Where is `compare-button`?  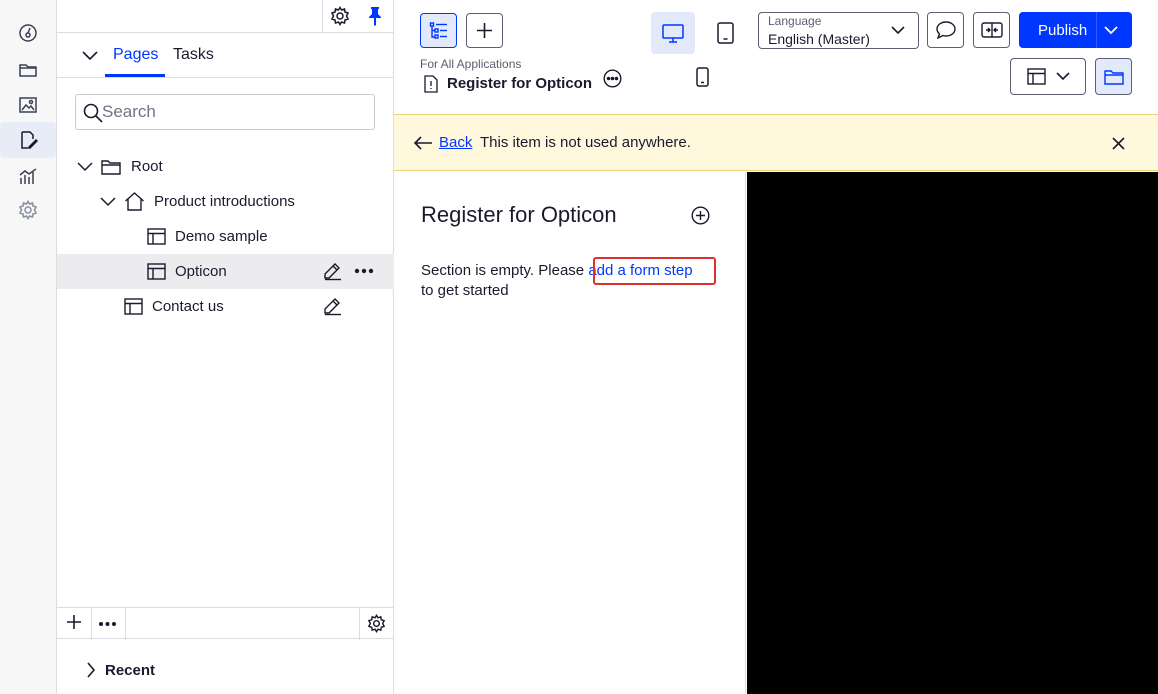 compare-button is located at coordinates (991, 30).